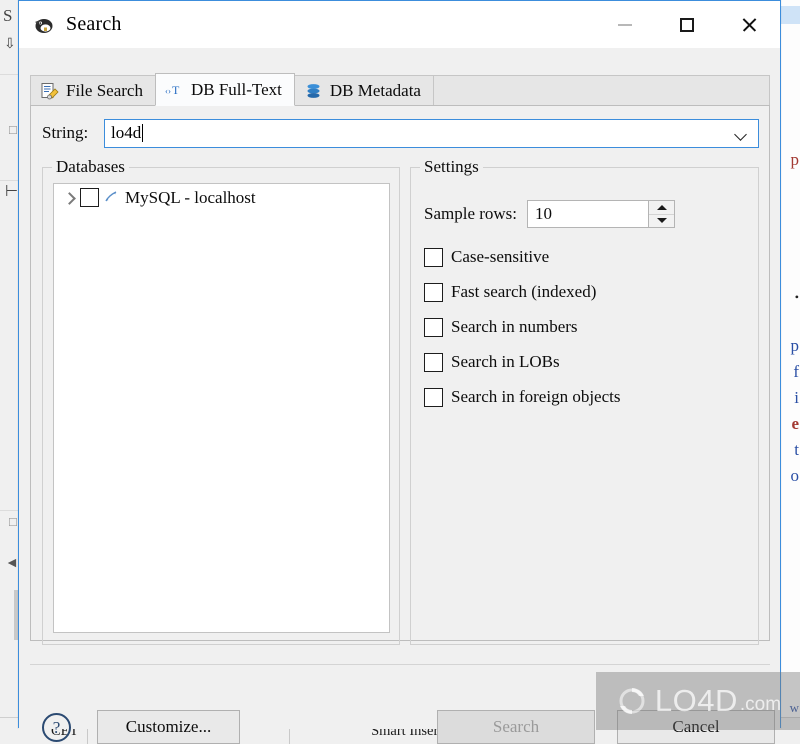  What do you see at coordinates (796, 297) in the screenshot?
I see `ide-code-token: •` at bounding box center [796, 297].